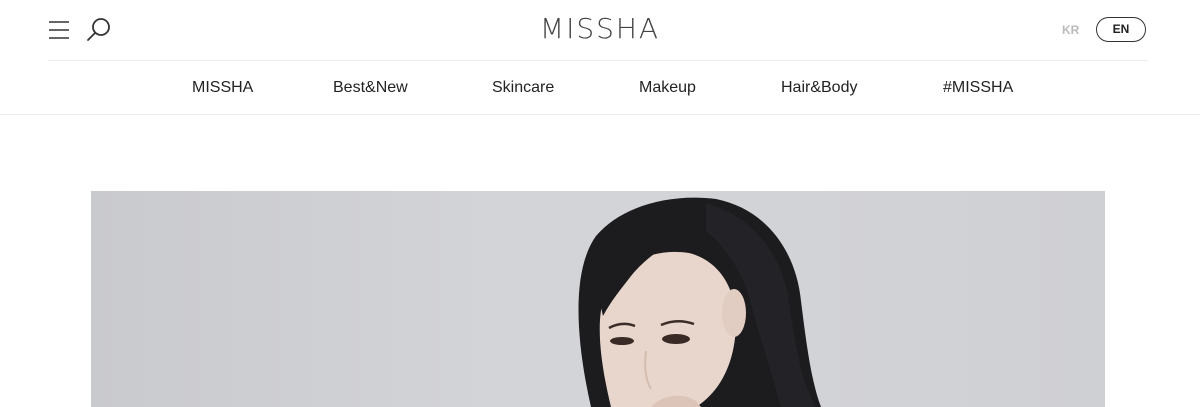 The width and height of the screenshot is (1200, 407). Describe the element at coordinates (370, 88) in the screenshot. I see `nav-item-best-new: Best&New` at that location.